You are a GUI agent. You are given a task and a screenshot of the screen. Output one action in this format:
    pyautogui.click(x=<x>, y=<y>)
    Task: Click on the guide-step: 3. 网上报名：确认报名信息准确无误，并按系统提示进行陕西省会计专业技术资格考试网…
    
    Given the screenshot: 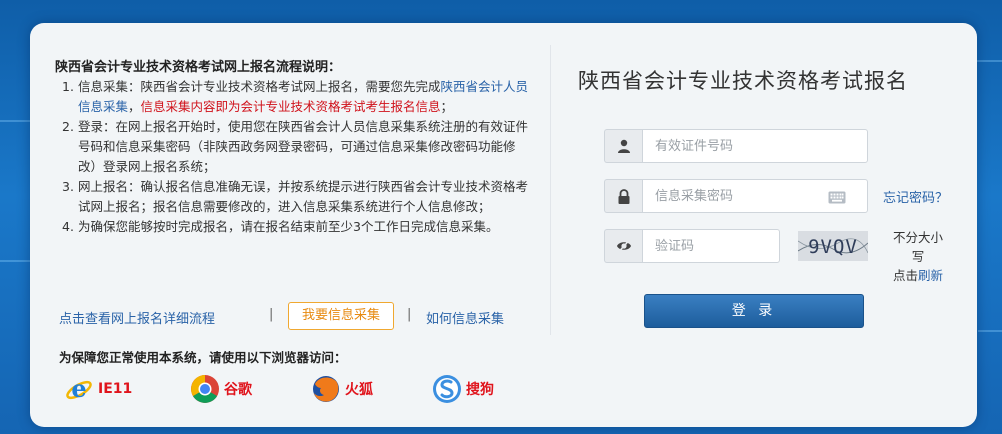 What is the action you would take?
    pyautogui.click(x=296, y=197)
    